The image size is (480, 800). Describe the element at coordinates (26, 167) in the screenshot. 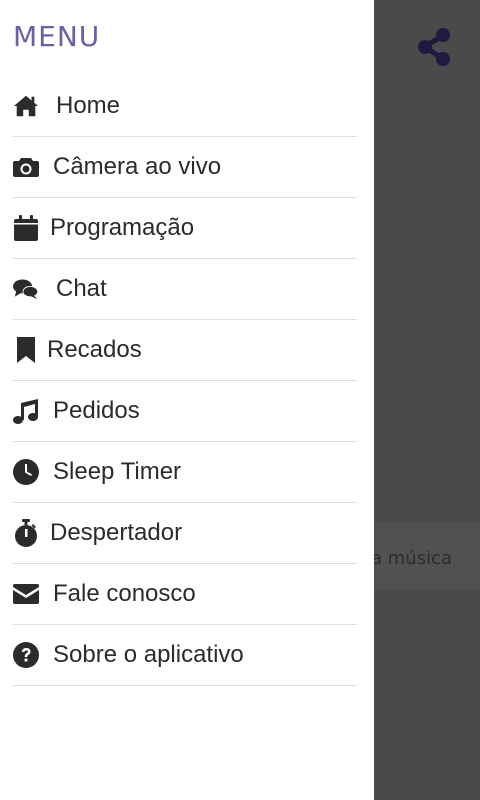

I see `camera-icon` at that location.